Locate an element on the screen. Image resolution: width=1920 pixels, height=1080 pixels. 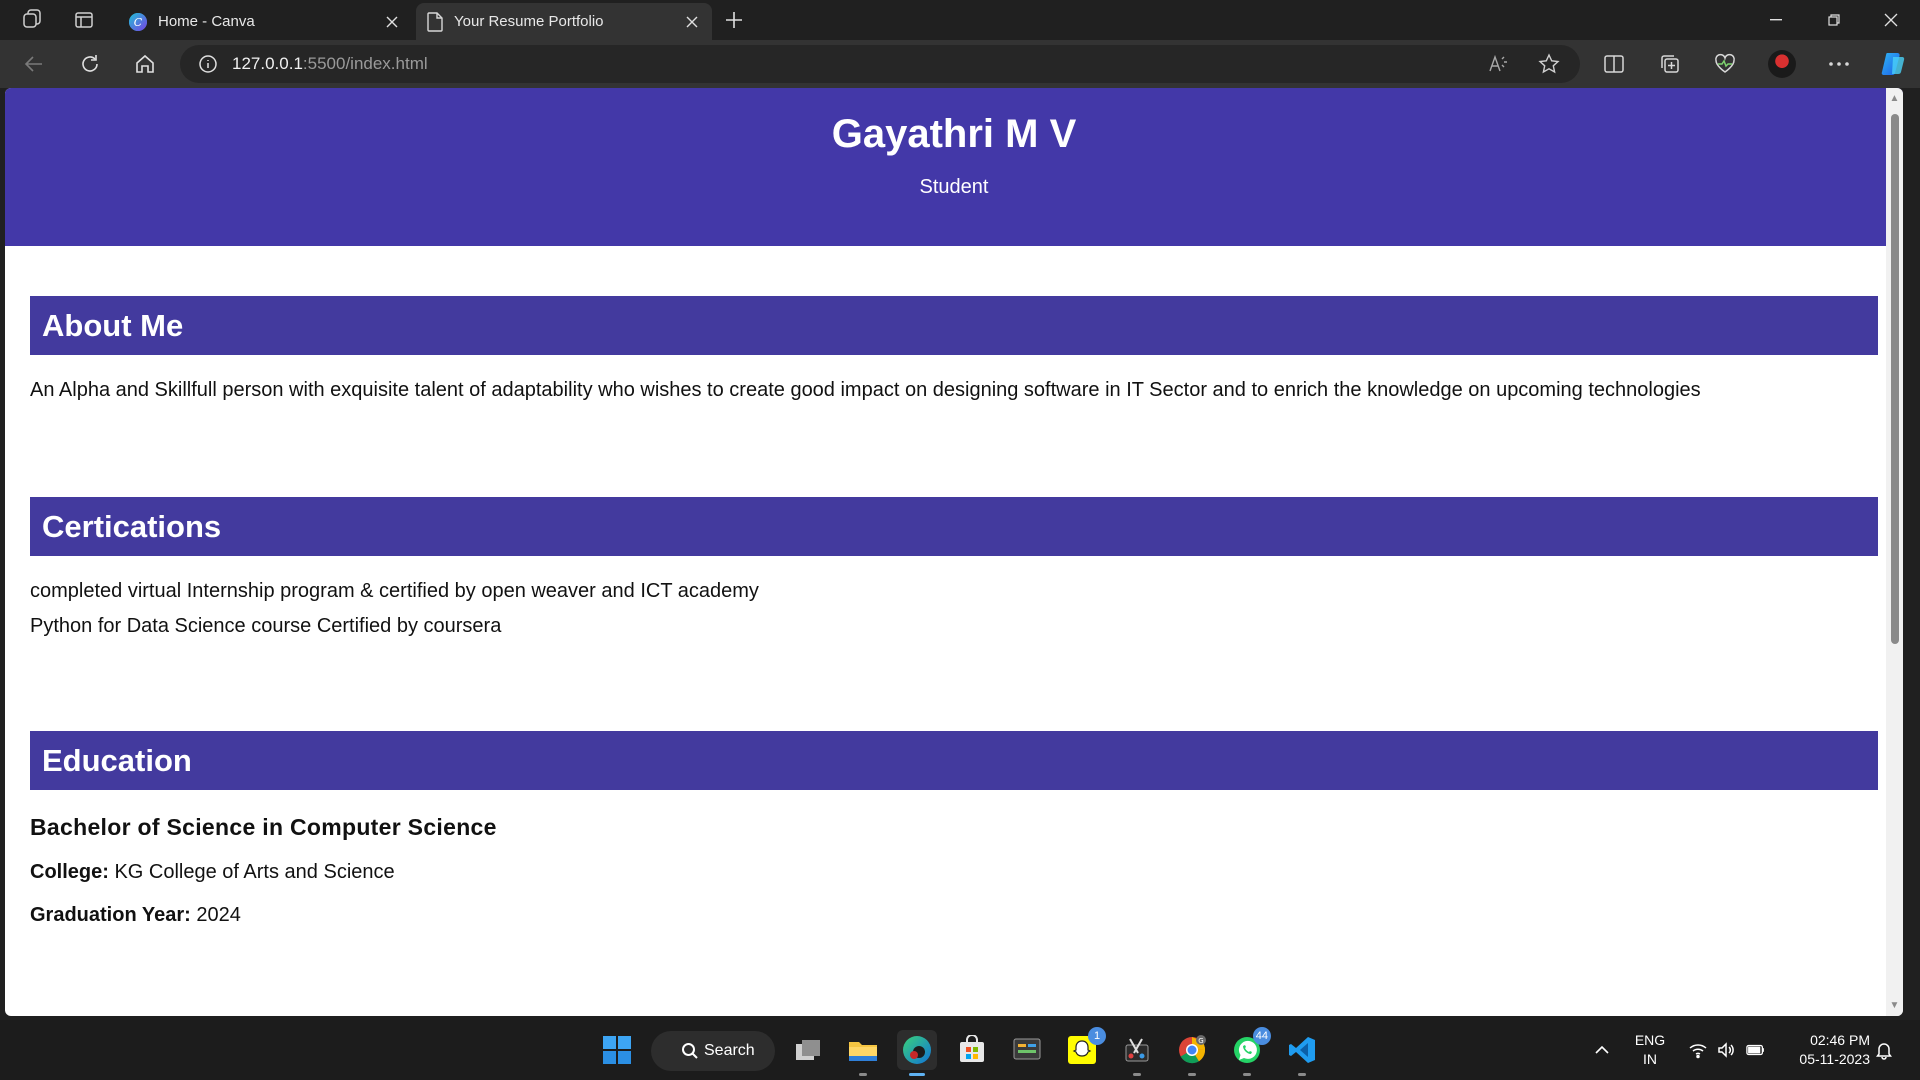
tab-title: Home - Canva is located at coordinates (206, 21).